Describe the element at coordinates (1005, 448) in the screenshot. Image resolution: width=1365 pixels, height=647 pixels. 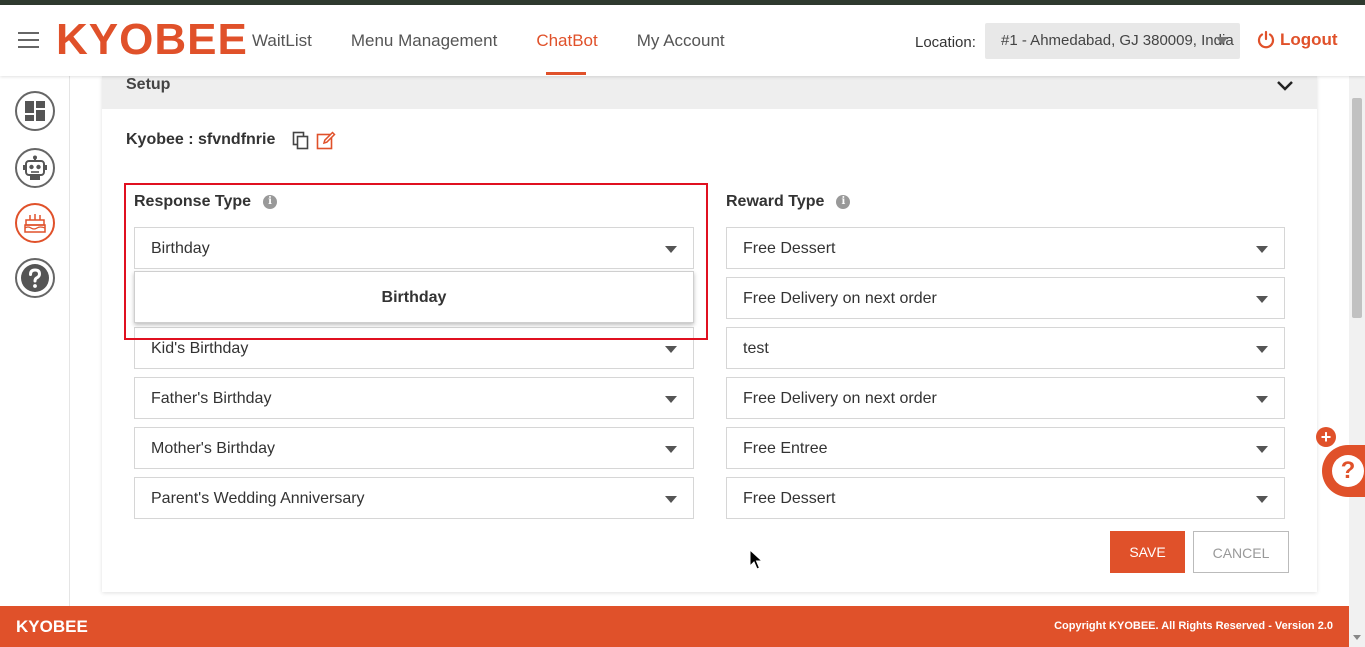
I see `reward-type-select-5: Free Entree` at that location.